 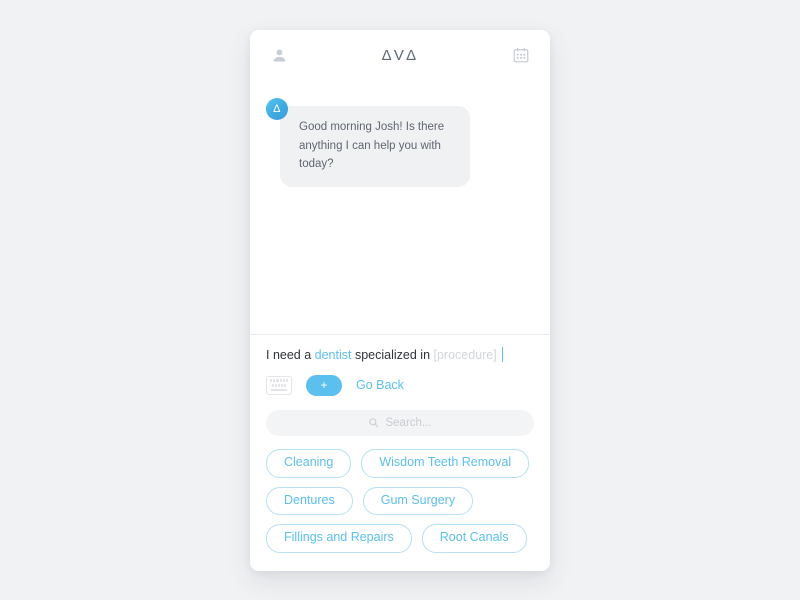 I want to click on composer-middle: specialized in, so click(x=392, y=354).